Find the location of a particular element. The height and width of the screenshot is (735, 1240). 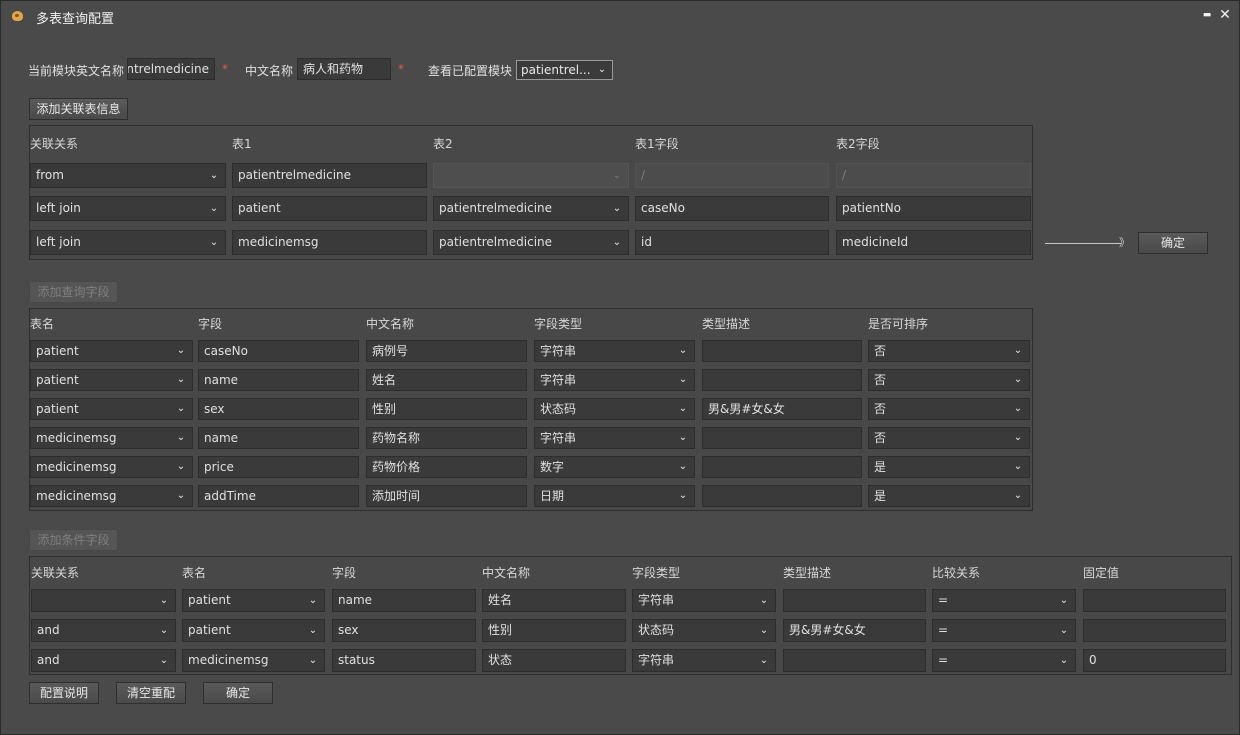

module-en-input: patientrelmedicine is located at coordinates (171, 69).